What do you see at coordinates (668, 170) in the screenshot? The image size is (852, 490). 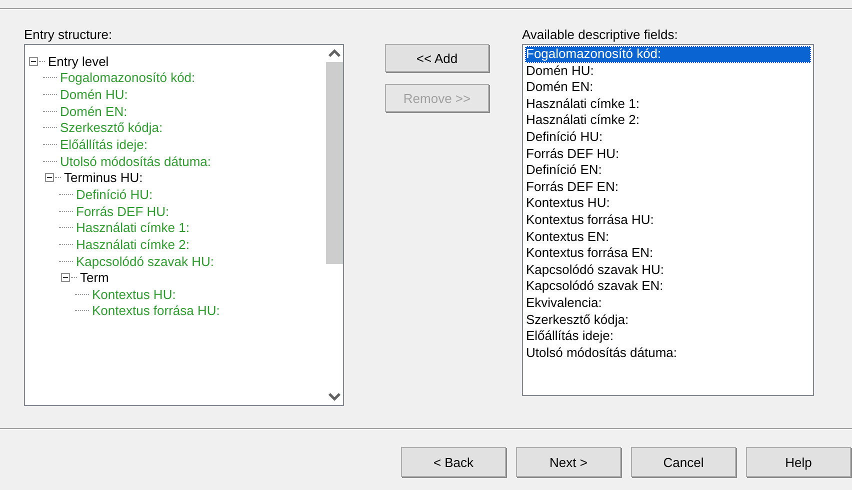 I see `list-item: Definíció EN:` at bounding box center [668, 170].